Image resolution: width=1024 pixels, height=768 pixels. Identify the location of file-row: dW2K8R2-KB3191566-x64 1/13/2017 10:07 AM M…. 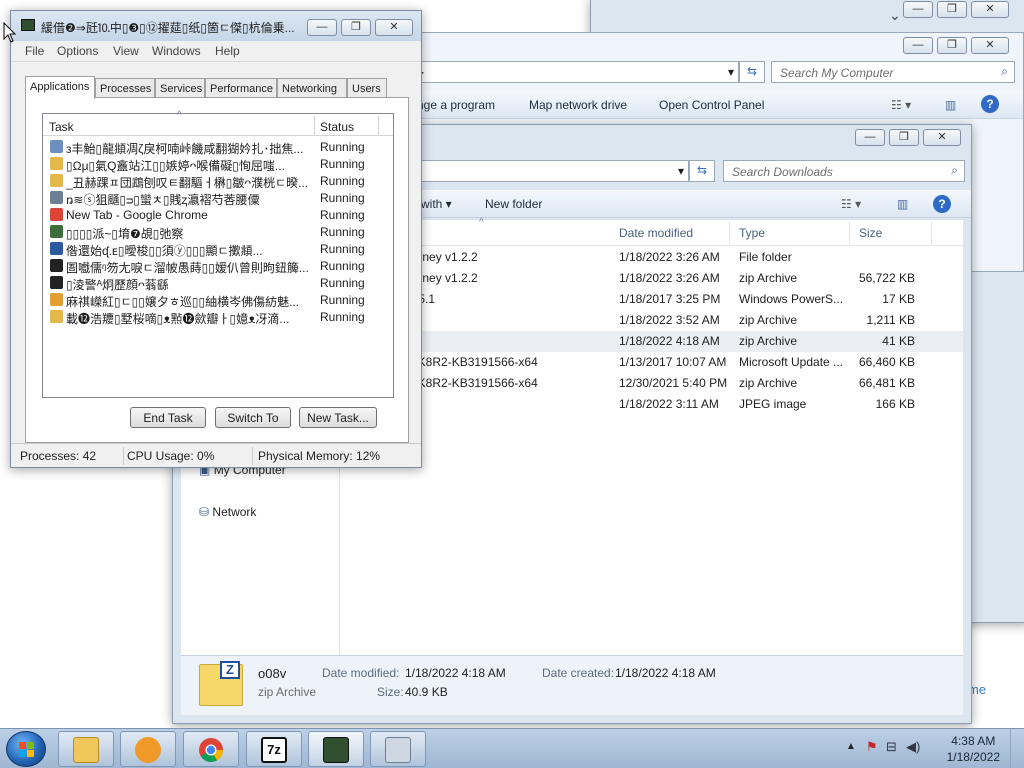
(651, 362).